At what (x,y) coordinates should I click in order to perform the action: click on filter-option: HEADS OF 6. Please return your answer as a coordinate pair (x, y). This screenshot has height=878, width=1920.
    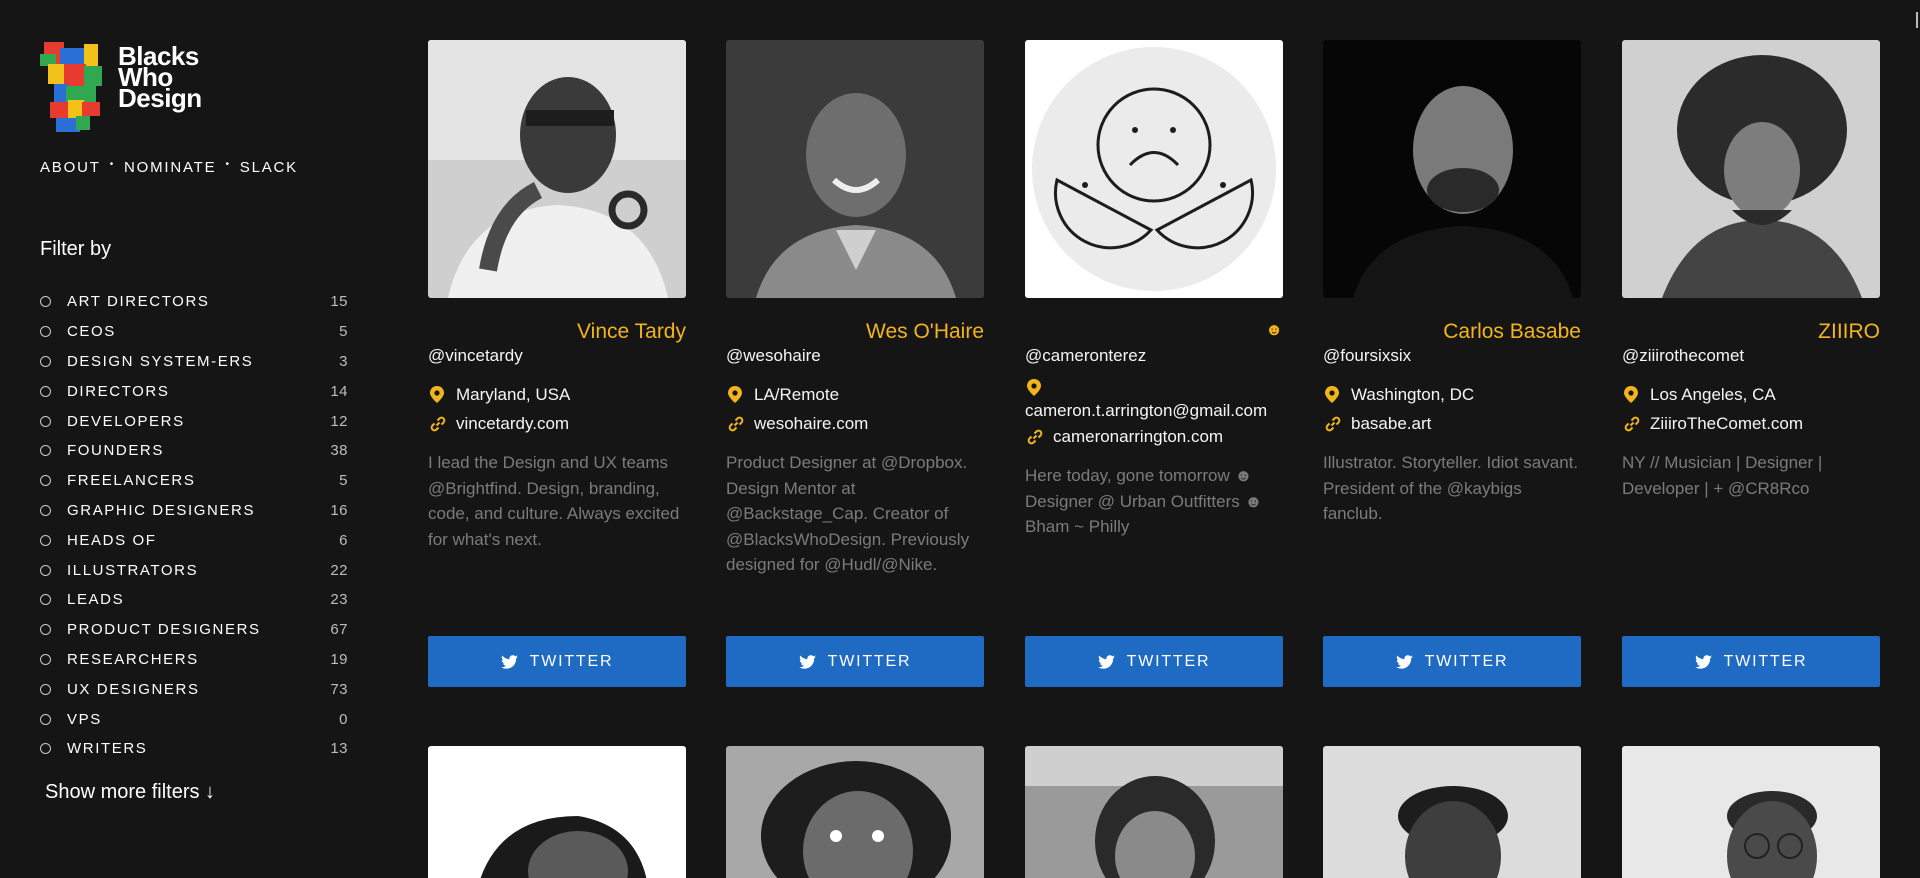
    Looking at the image, I should click on (194, 540).